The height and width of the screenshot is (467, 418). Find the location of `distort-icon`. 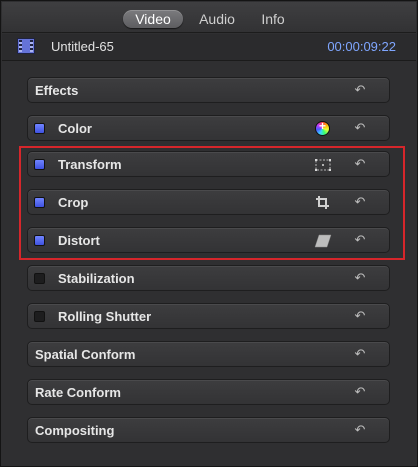

distort-icon is located at coordinates (323, 241).